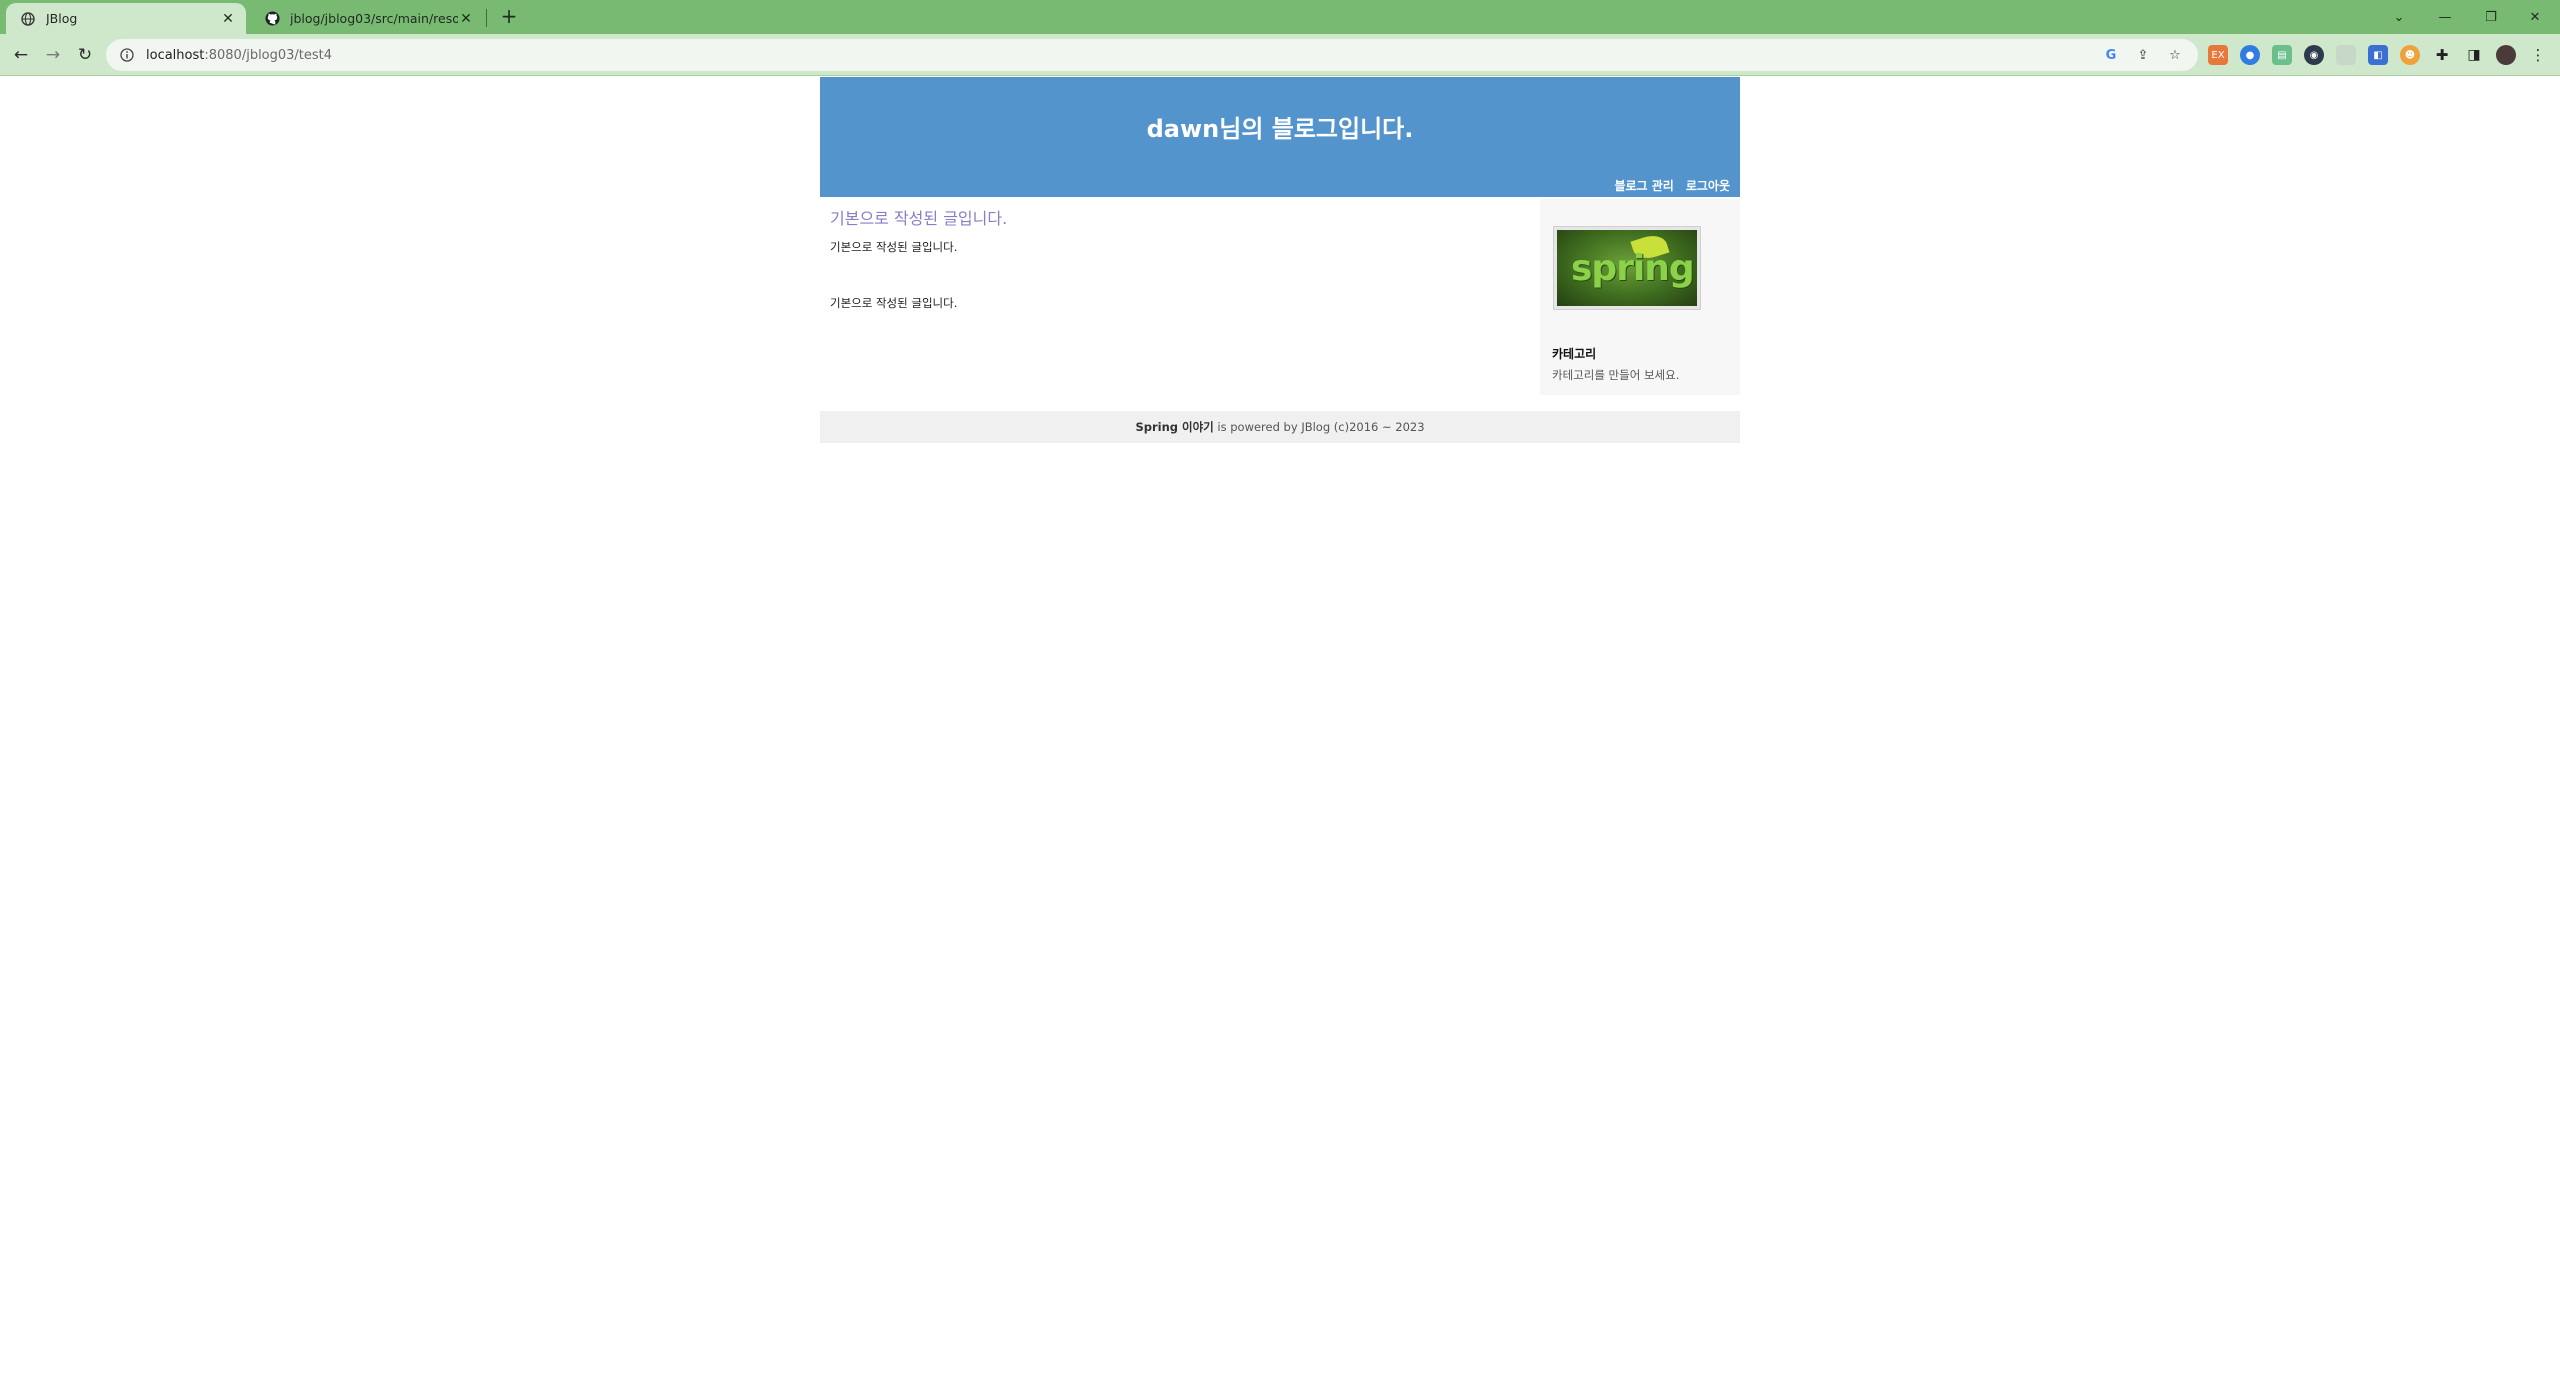 The image size is (2560, 1400). What do you see at coordinates (1616, 375) in the screenshot?
I see `category-empty-message: 카테고리를 만들어 보세요.` at bounding box center [1616, 375].